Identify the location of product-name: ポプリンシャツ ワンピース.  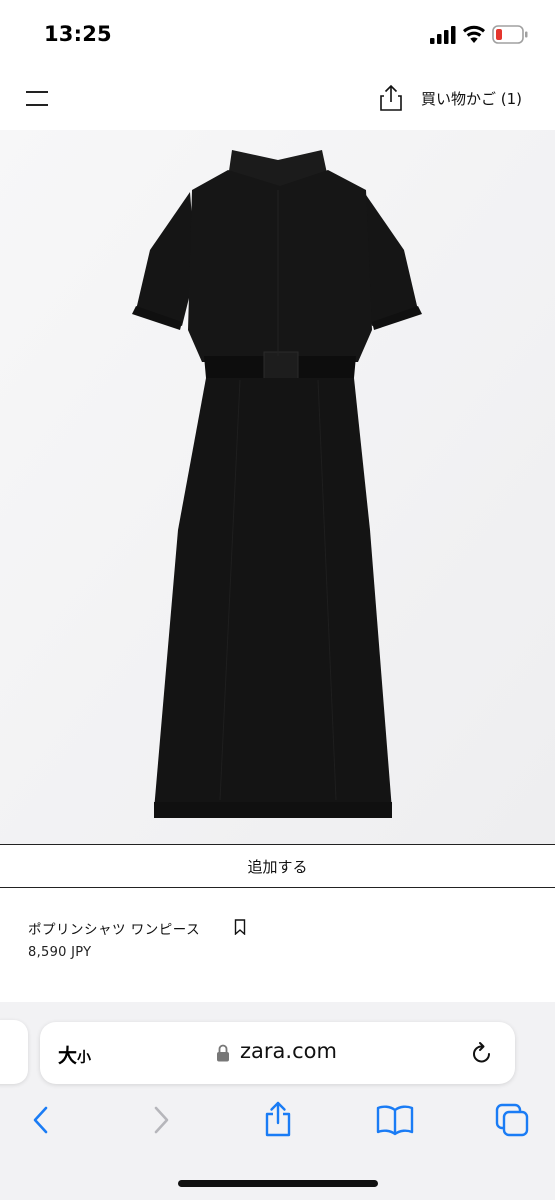
(114, 928).